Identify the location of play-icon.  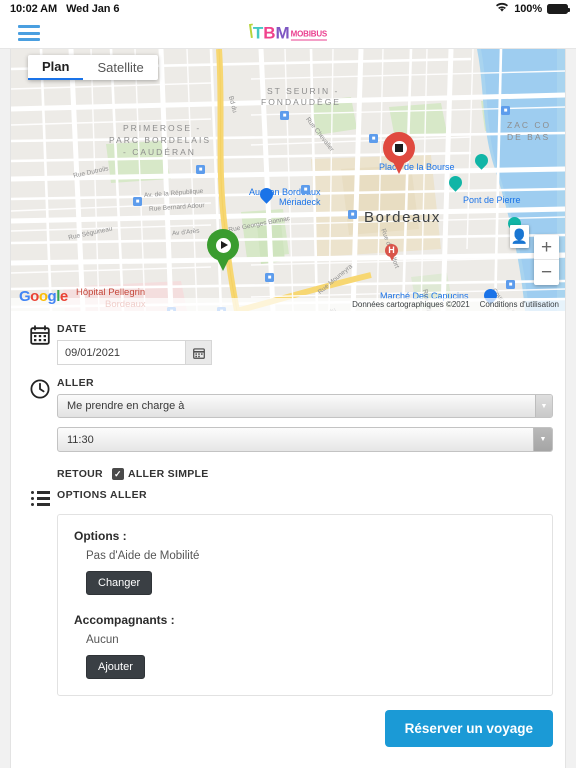
(224, 245).